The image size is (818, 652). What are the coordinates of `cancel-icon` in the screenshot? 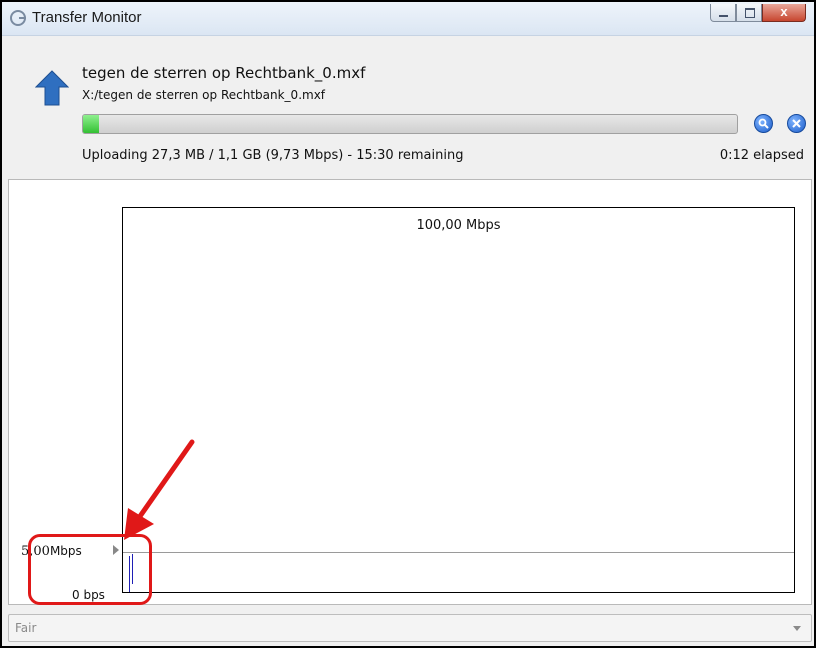 It's located at (796, 123).